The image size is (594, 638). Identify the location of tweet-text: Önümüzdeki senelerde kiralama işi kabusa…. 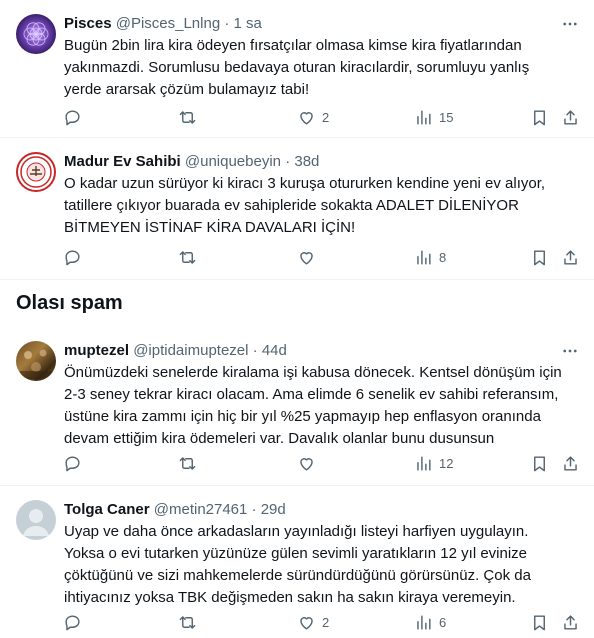
(313, 405).